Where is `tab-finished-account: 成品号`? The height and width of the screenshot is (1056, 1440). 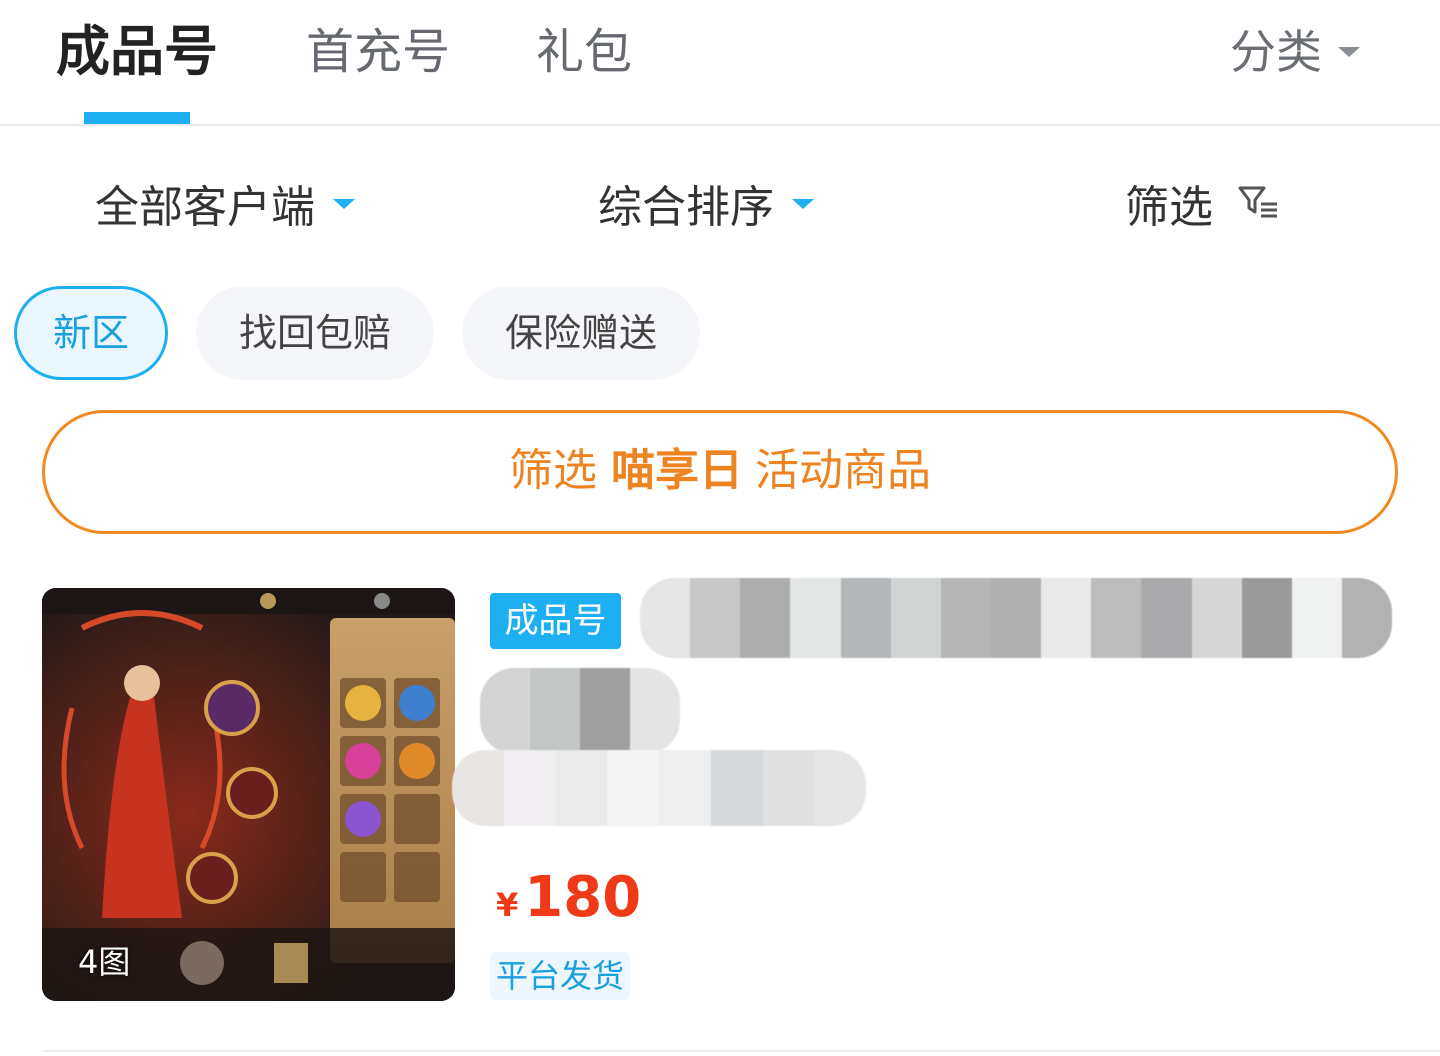 tab-finished-account: 成品号 is located at coordinates (137, 52).